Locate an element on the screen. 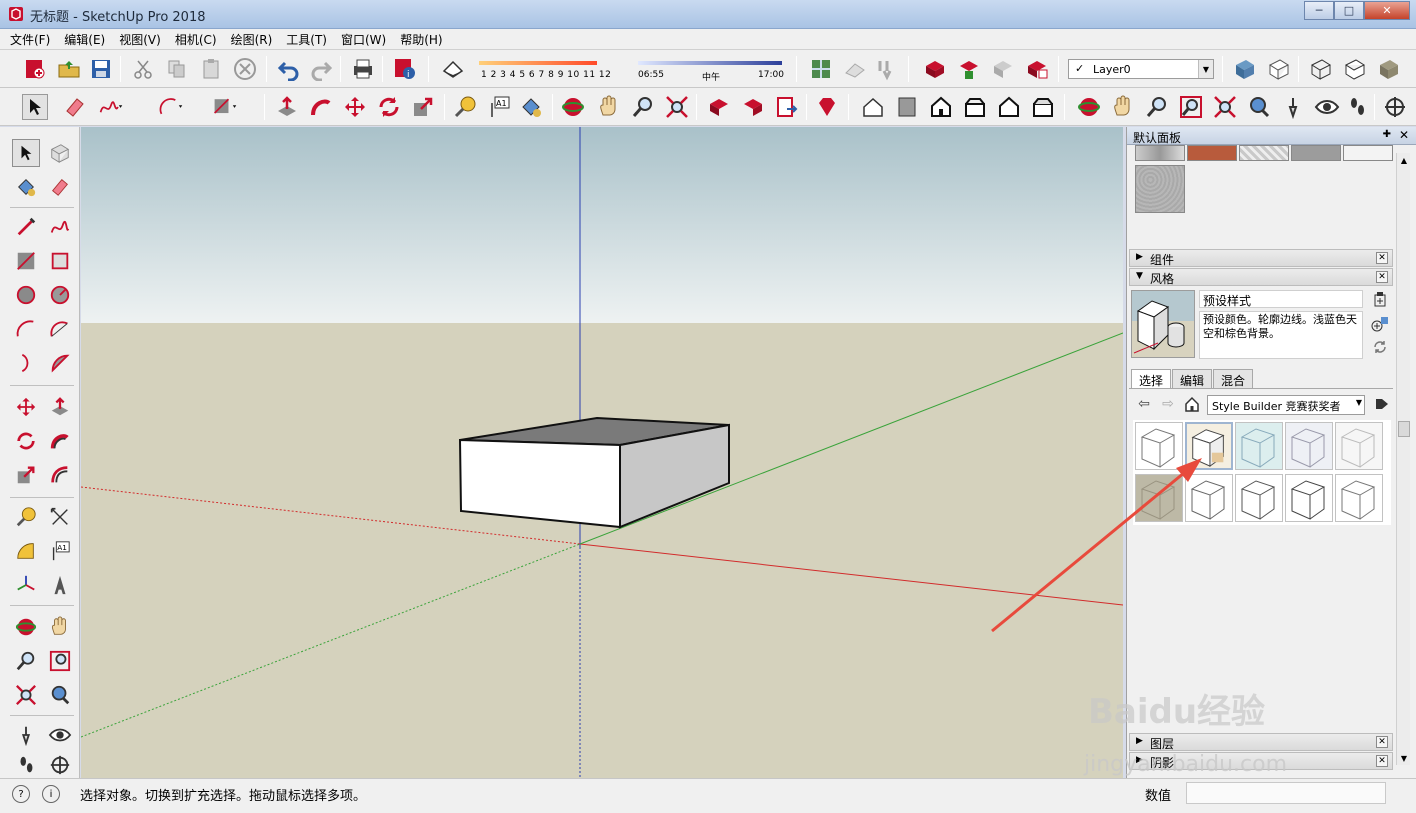 The height and width of the screenshot is (813, 1416). textured-style-icon is located at coordinates (1389, 69).